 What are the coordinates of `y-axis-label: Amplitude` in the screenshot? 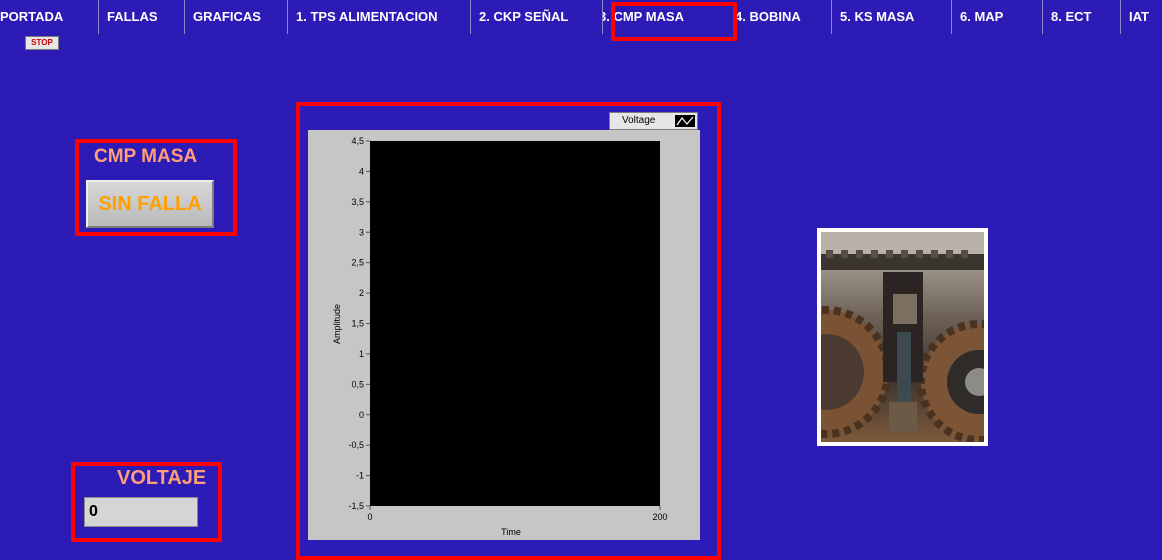 It's located at (337, 324).